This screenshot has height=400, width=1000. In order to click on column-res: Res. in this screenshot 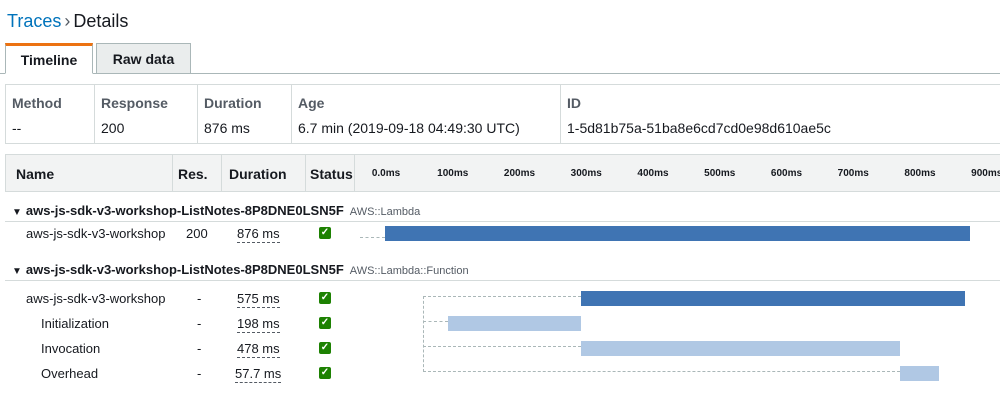, I will do `click(193, 173)`.